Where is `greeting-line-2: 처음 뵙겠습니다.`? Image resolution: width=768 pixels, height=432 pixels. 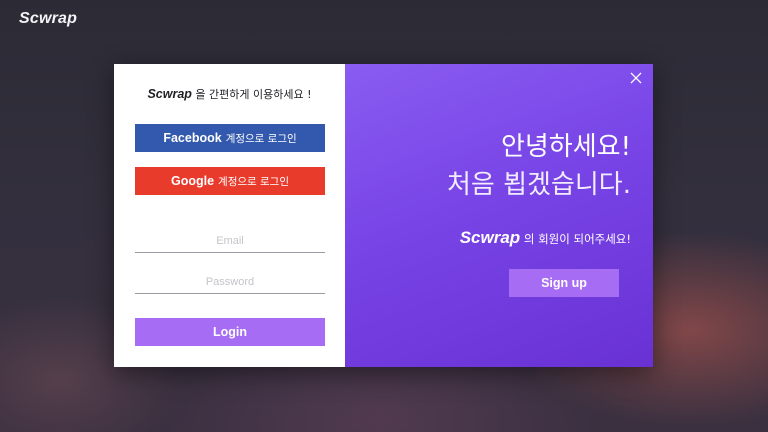 greeting-line-2: 처음 뵙겠습니다. is located at coordinates (539, 185).